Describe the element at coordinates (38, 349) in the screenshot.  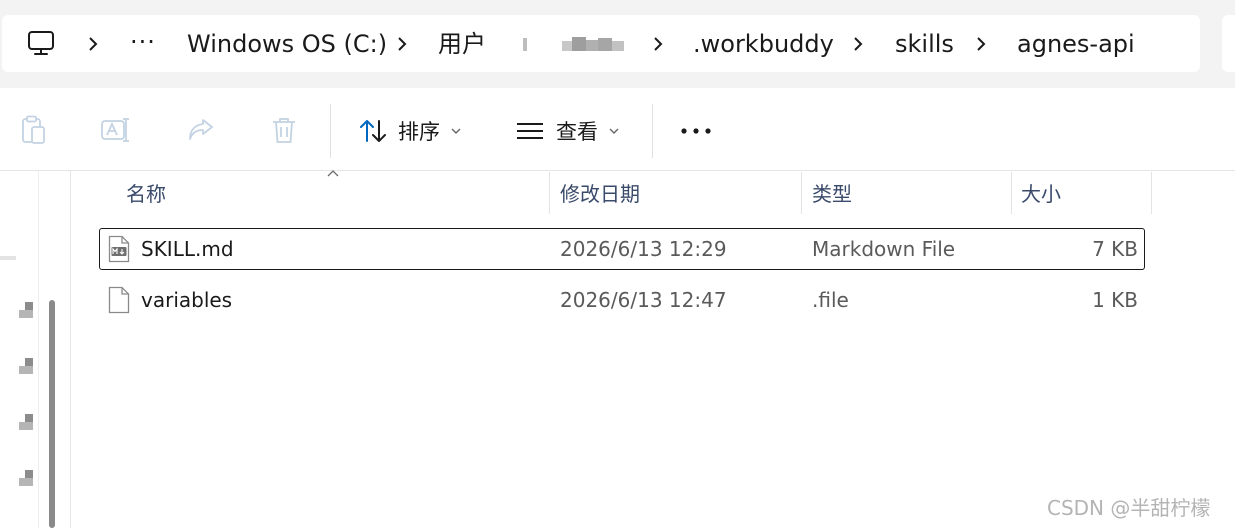
I see `nav-inner-divider` at that location.